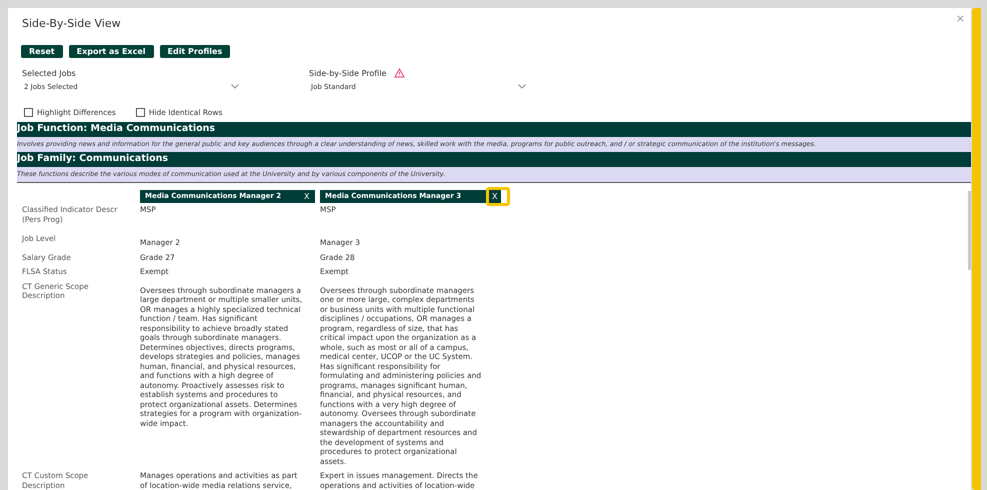  I want to click on dialog-title: Side-By-Side View, so click(71, 24).